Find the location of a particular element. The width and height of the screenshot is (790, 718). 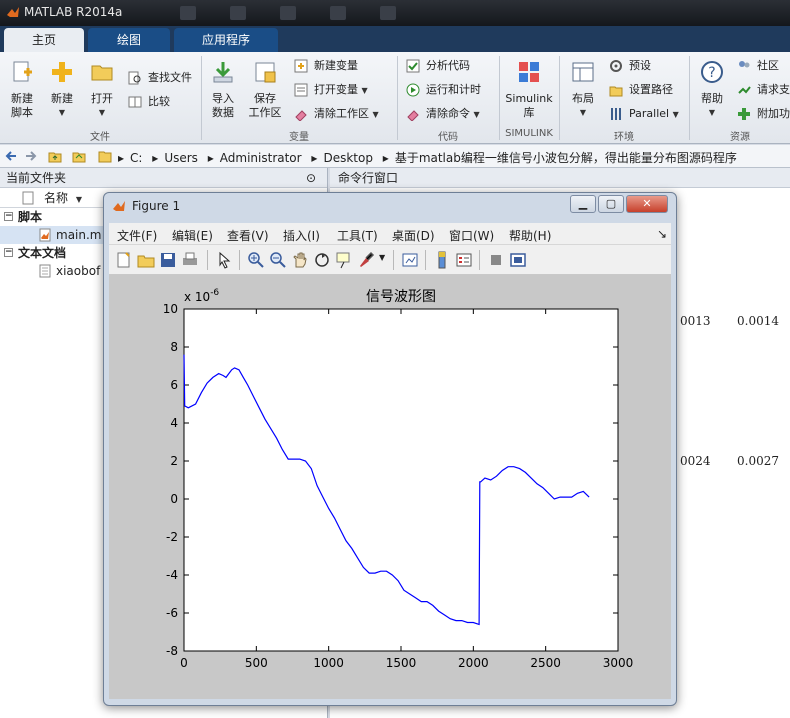

data-cursor-icon is located at coordinates (344, 260).